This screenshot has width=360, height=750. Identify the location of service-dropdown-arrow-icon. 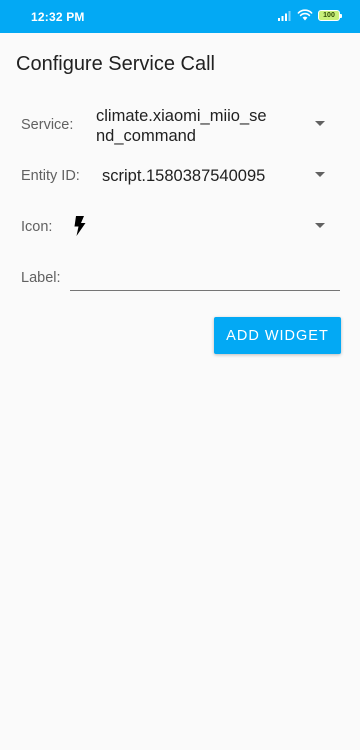
(320, 123).